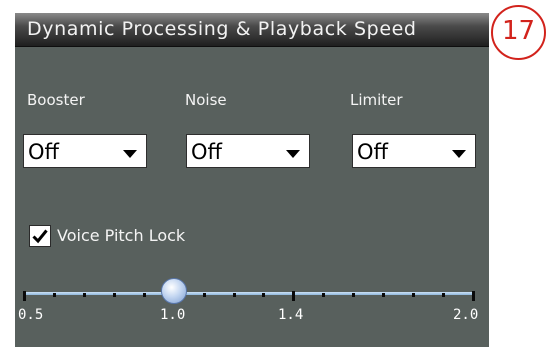 The width and height of the screenshot is (556, 347). Describe the element at coordinates (249, 293) in the screenshot. I see `slider-track` at that location.